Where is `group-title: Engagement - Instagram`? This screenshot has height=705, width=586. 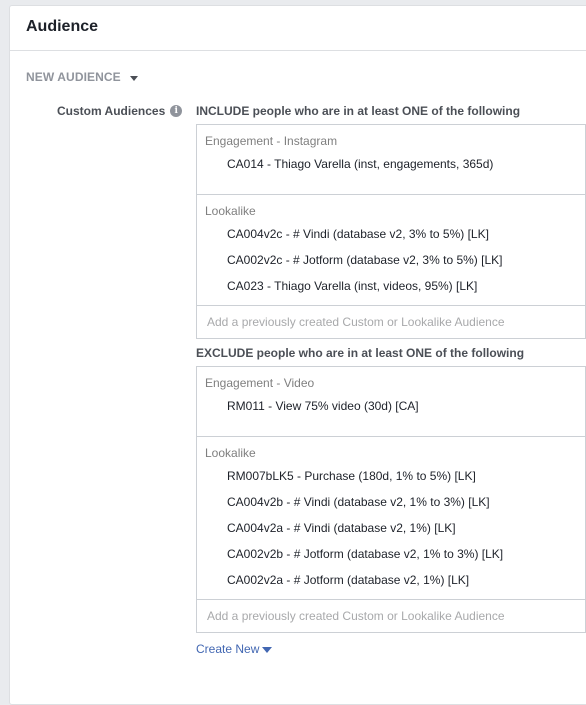 group-title: Engagement - Instagram is located at coordinates (271, 141).